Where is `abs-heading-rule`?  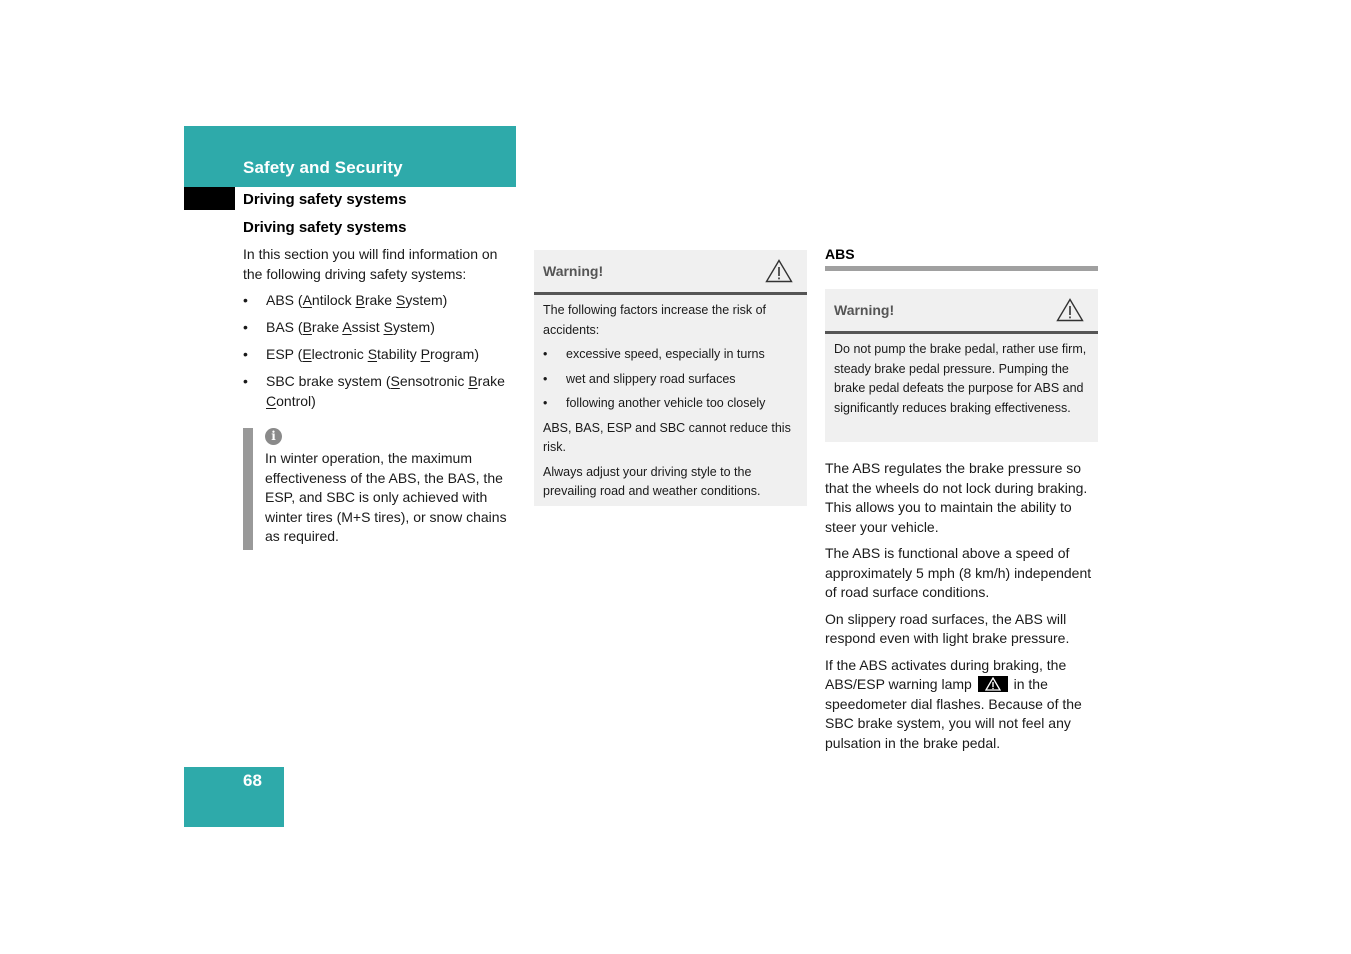 abs-heading-rule is located at coordinates (961, 268).